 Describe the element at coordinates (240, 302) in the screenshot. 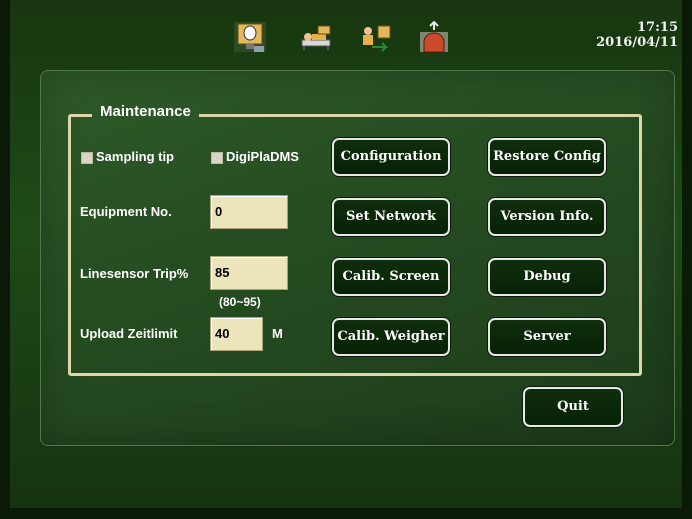

I see `linesensor-trip-range: (80~95)` at that location.